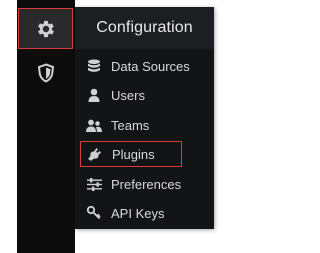 This screenshot has height=253, width=320. Describe the element at coordinates (95, 154) in the screenshot. I see `plug-icon` at that location.